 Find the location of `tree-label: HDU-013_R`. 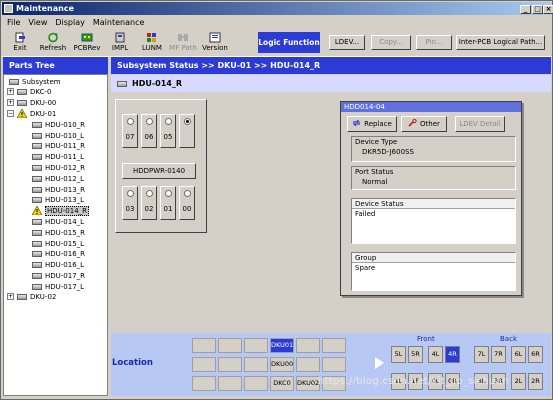

tree-label: HDU-013_R is located at coordinates (65, 190).